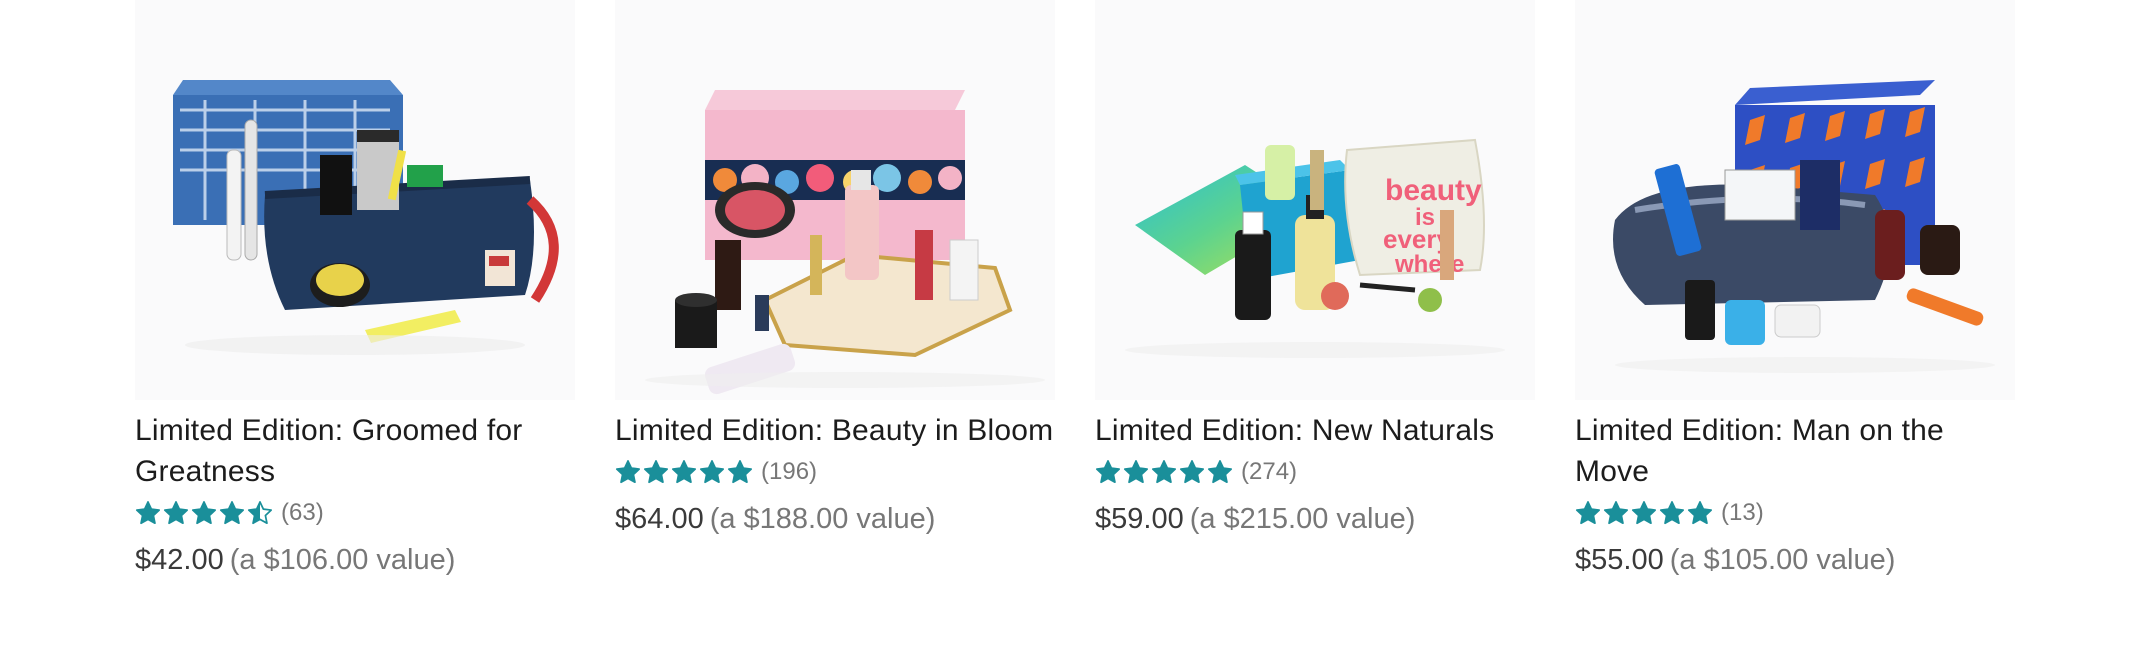  Describe the element at coordinates (1433, 190) in the screenshot. I see `bag-print-text: beauty` at that location.